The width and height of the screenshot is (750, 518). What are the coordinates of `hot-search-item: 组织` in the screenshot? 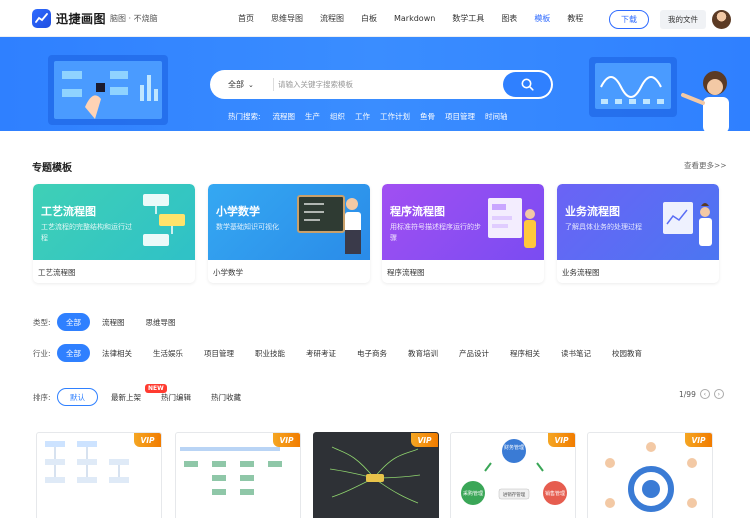 It's located at (337, 116).